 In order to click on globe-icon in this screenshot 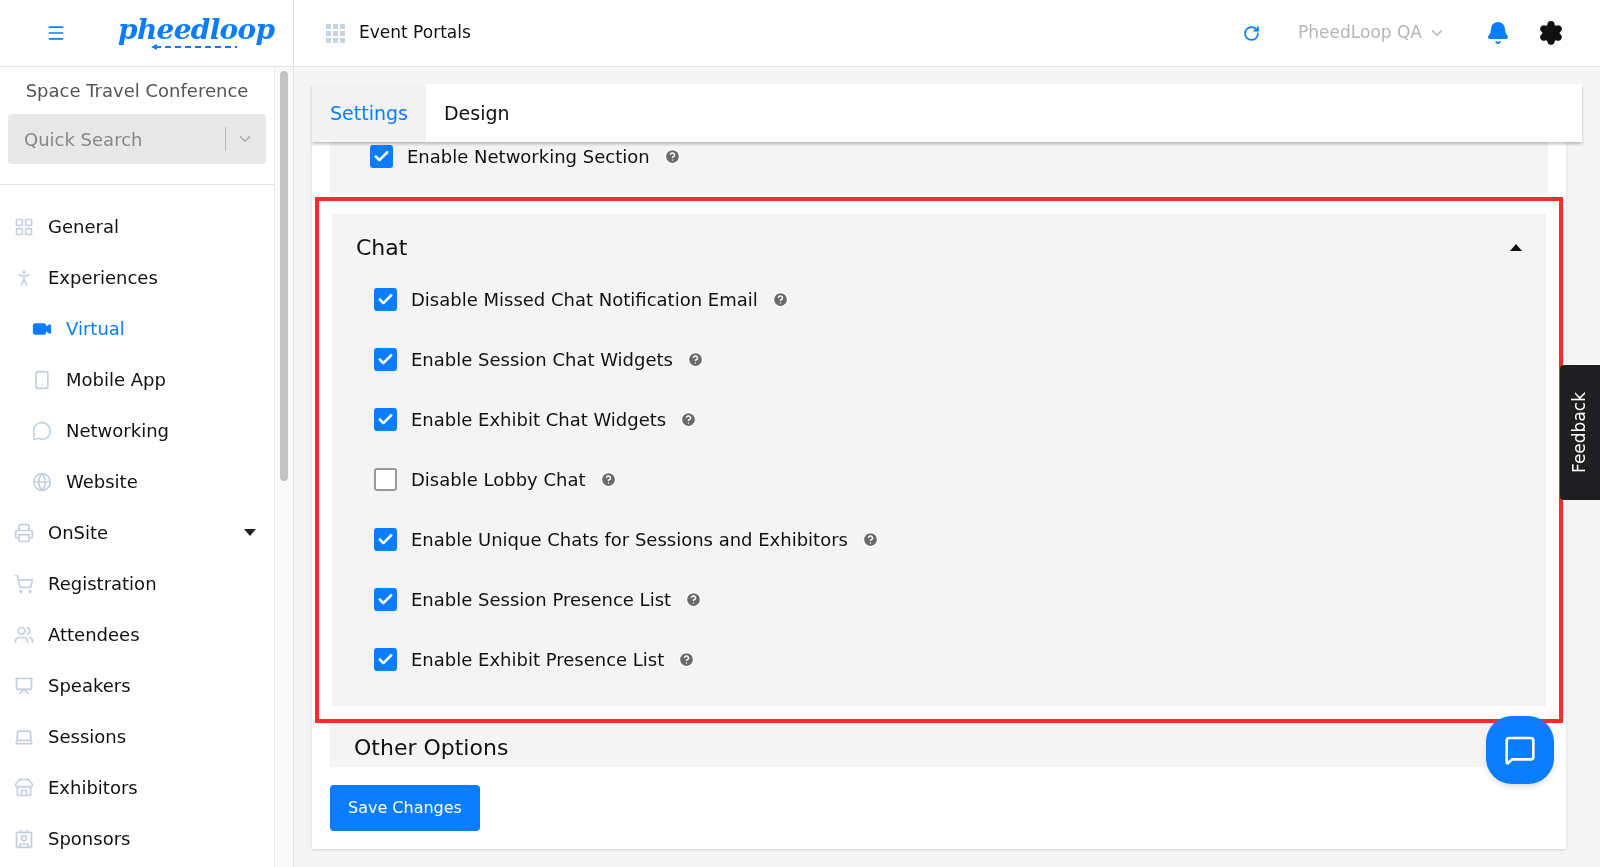, I will do `click(42, 481)`.